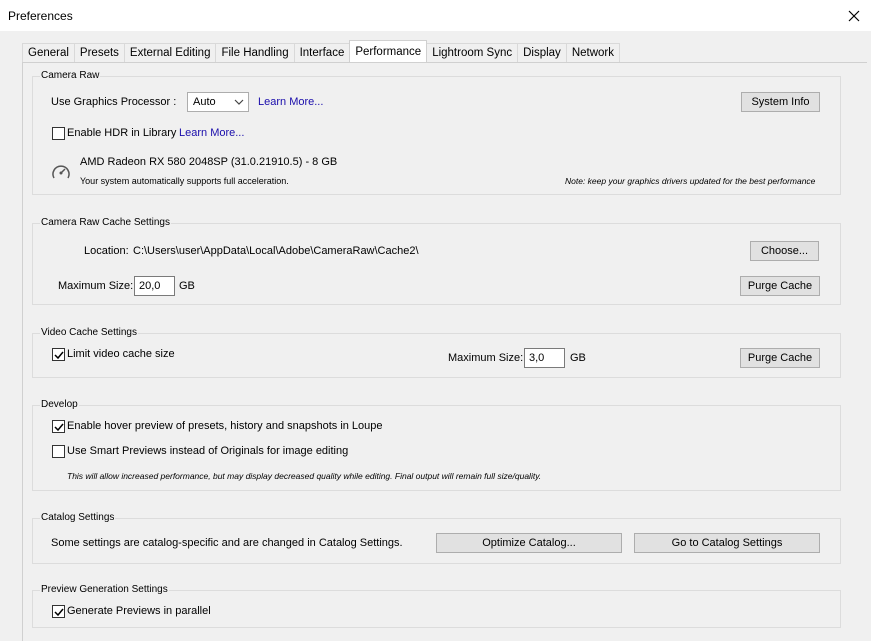 This screenshot has width=871, height=641. I want to click on tab-network: Network, so click(592, 52).